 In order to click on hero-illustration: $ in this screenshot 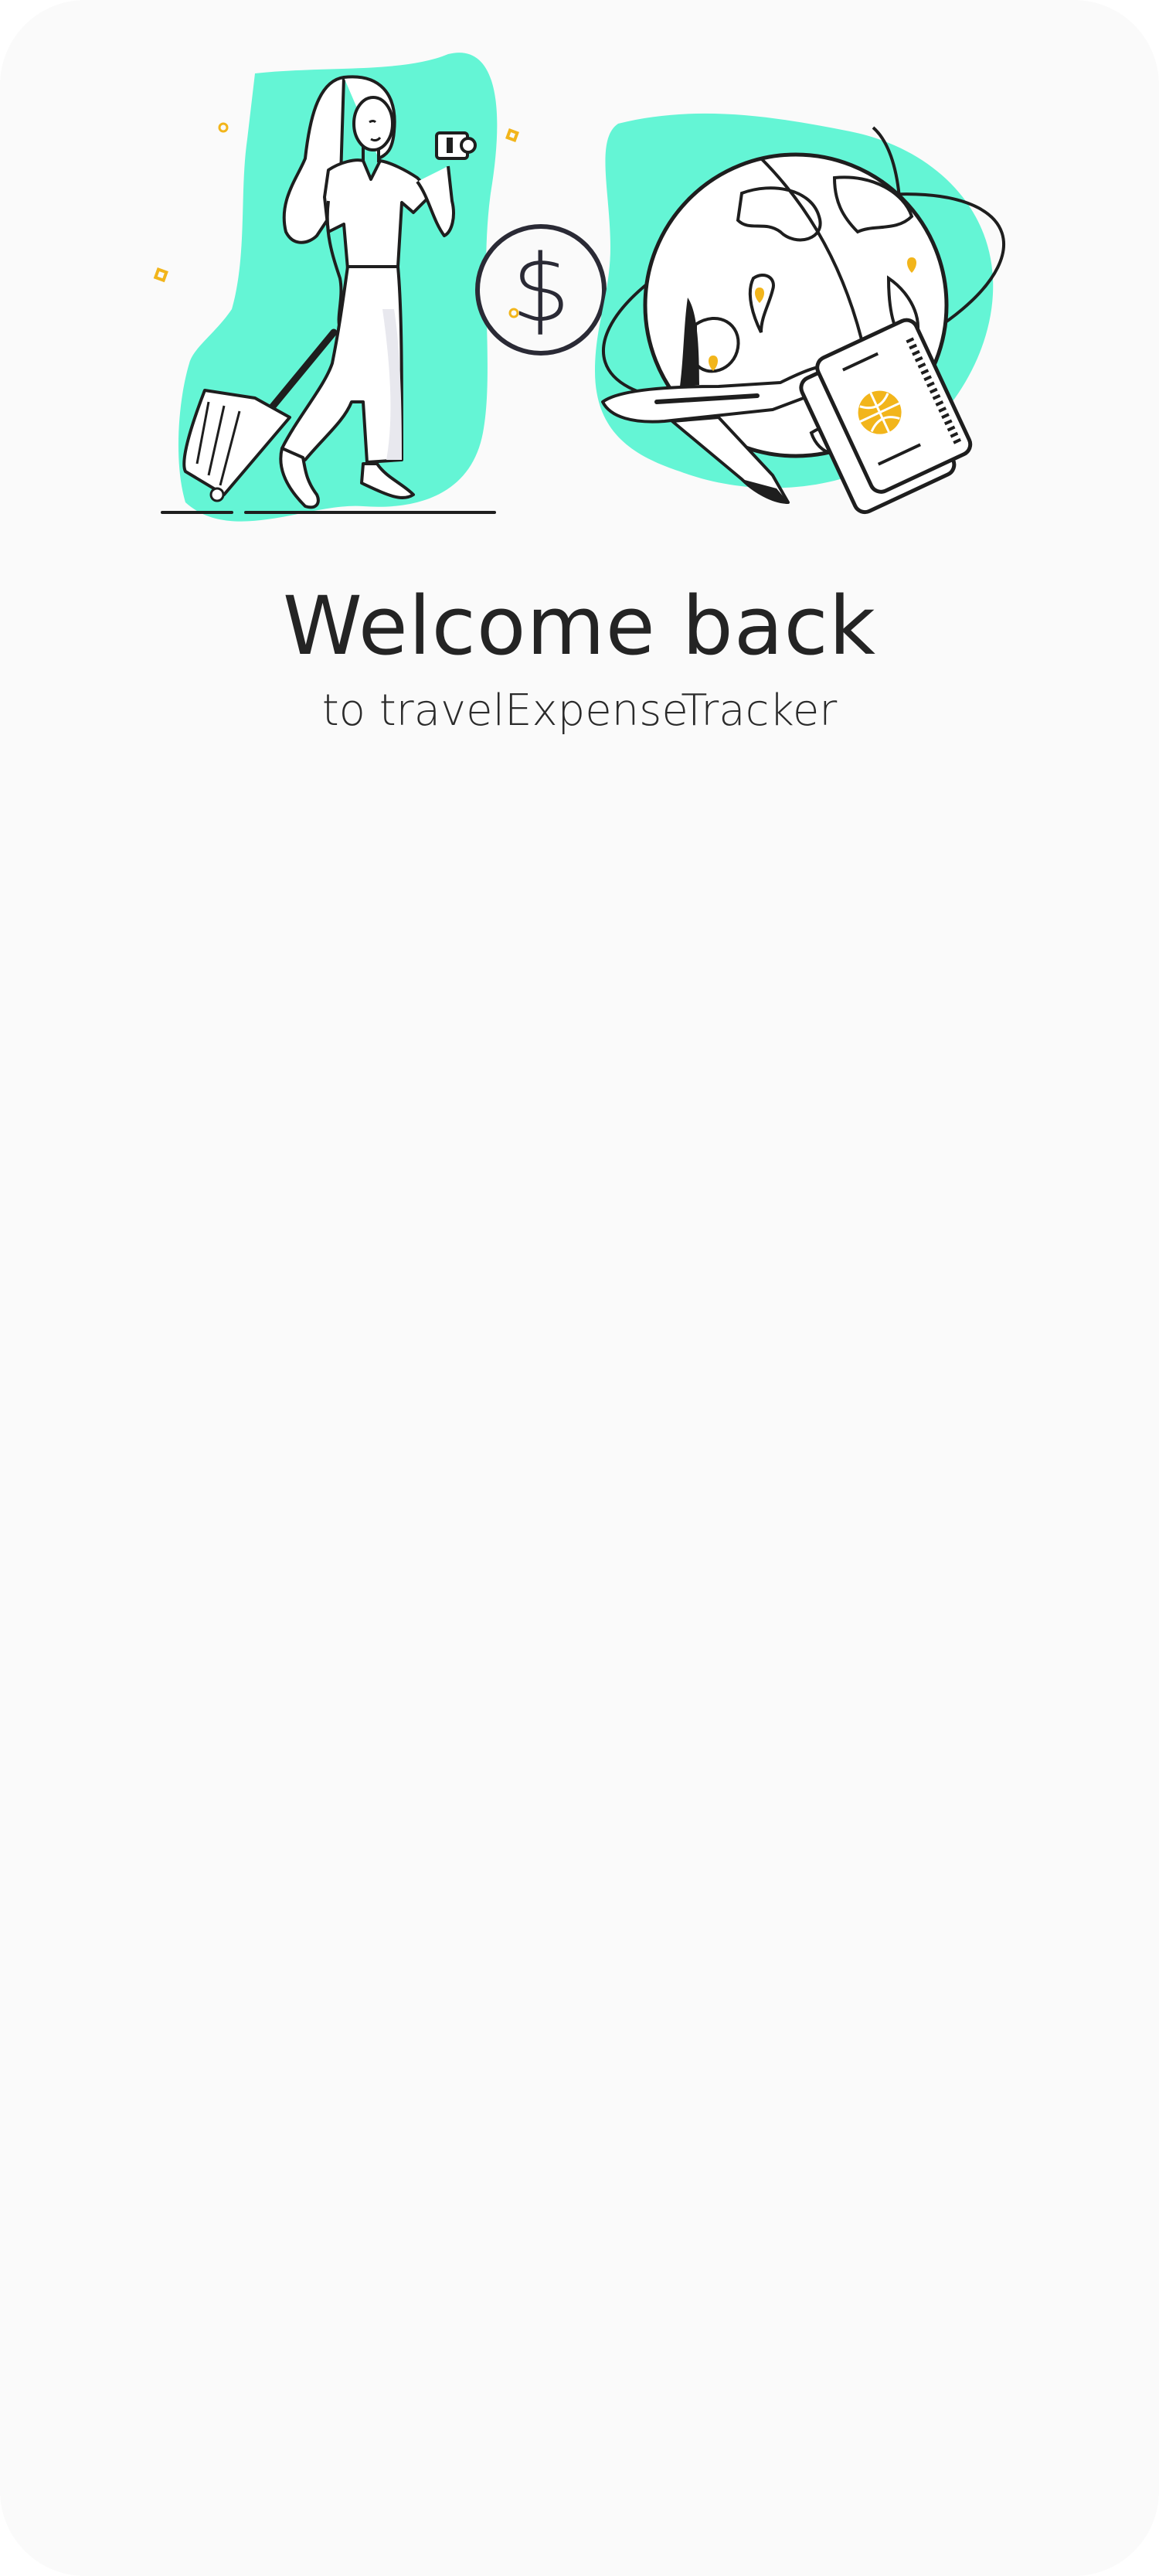, I will do `click(579, 287)`.